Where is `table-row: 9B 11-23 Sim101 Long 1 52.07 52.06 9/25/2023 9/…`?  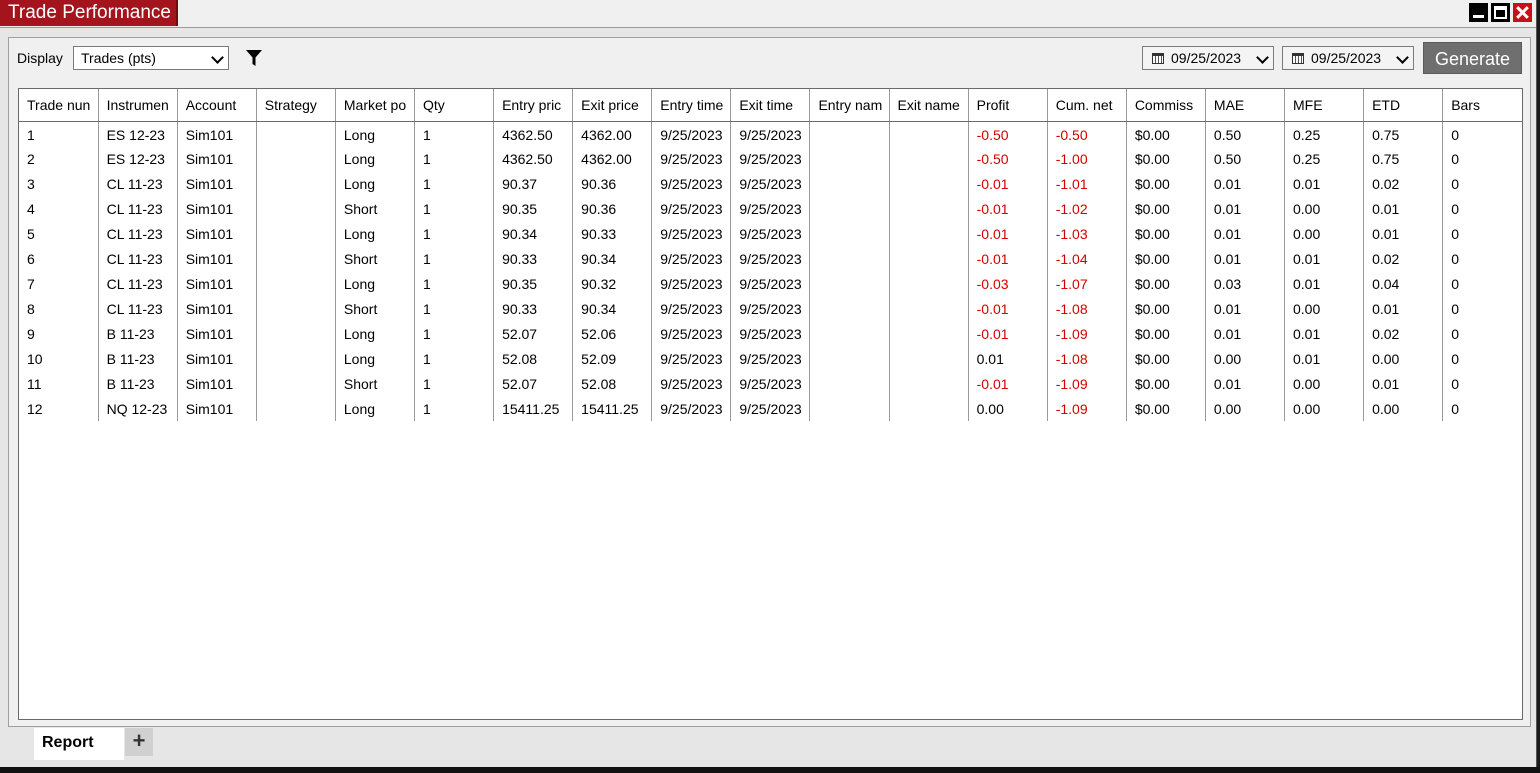
table-row: 9B 11-23 Sim101 Long 1 52.07 52.06 9/25/2023 9/… is located at coordinates (770, 333).